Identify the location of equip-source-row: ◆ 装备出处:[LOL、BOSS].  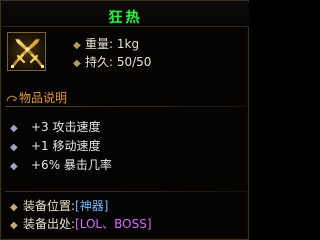
(81, 224).